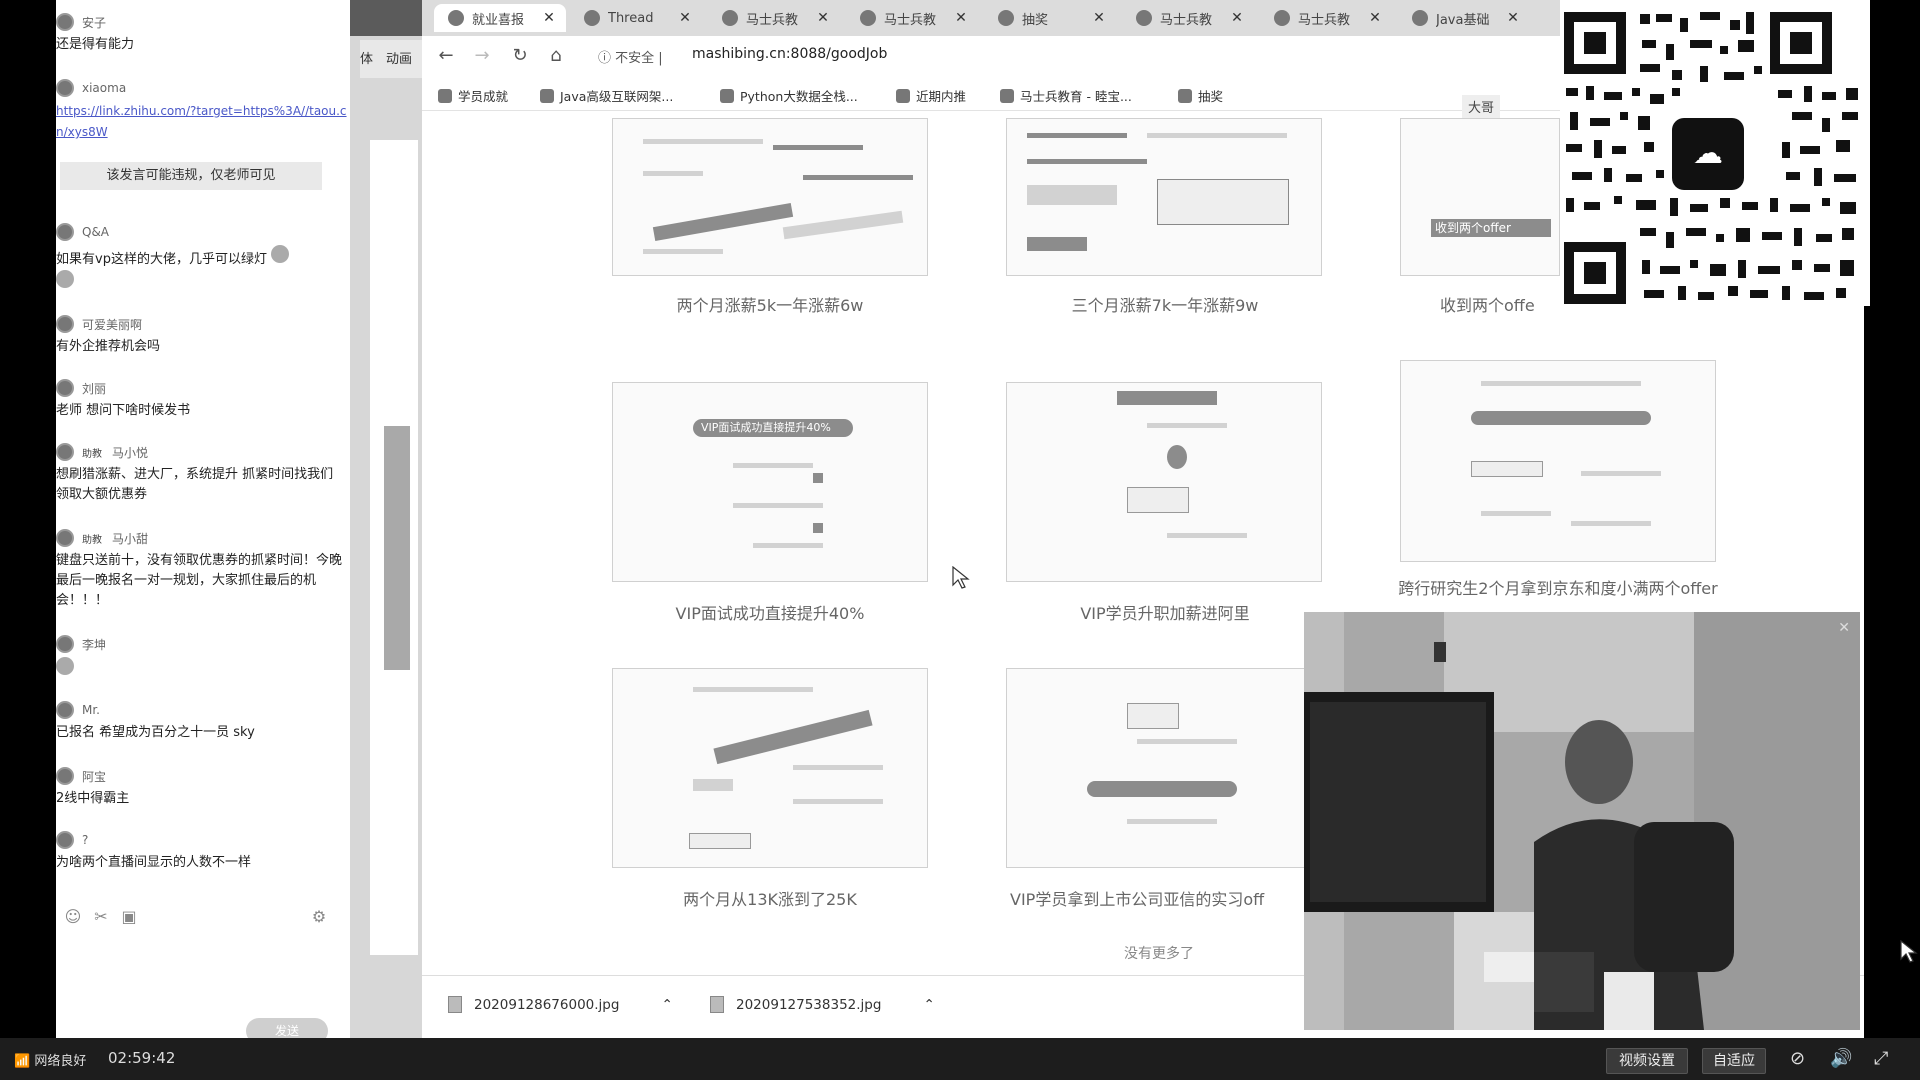 The image size is (1920, 1080). Describe the element at coordinates (931, 95) in the screenshot. I see `bookmark-item: 近期内推` at that location.